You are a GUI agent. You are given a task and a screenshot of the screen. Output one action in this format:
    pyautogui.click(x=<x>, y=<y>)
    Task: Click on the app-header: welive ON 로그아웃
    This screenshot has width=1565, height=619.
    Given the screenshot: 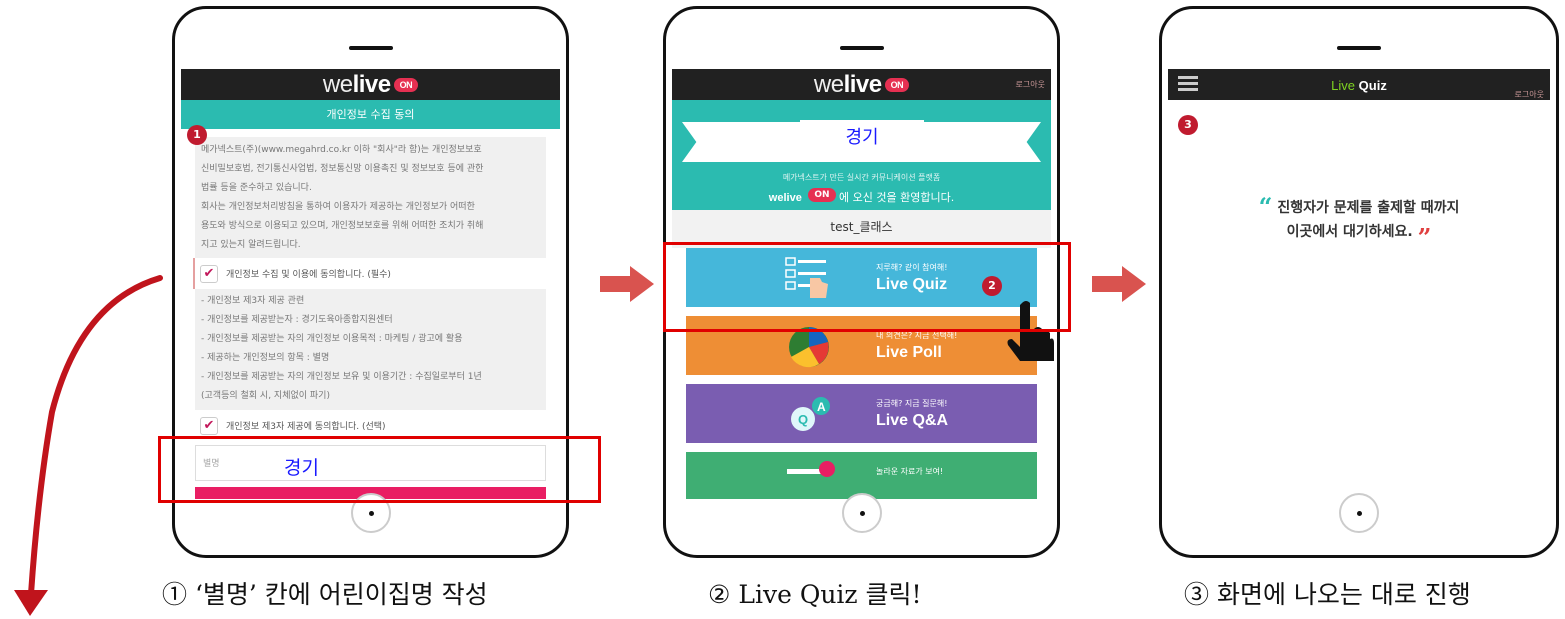 What is the action you would take?
    pyautogui.click(x=861, y=84)
    